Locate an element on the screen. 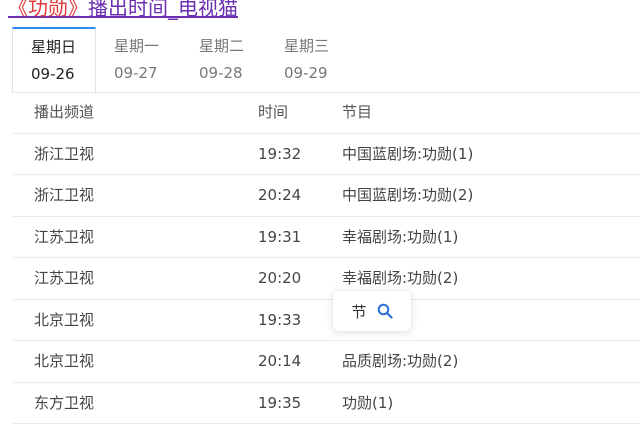 The image size is (640, 445). program-cell: 幸福剧场:功勋(1) is located at coordinates (400, 236).